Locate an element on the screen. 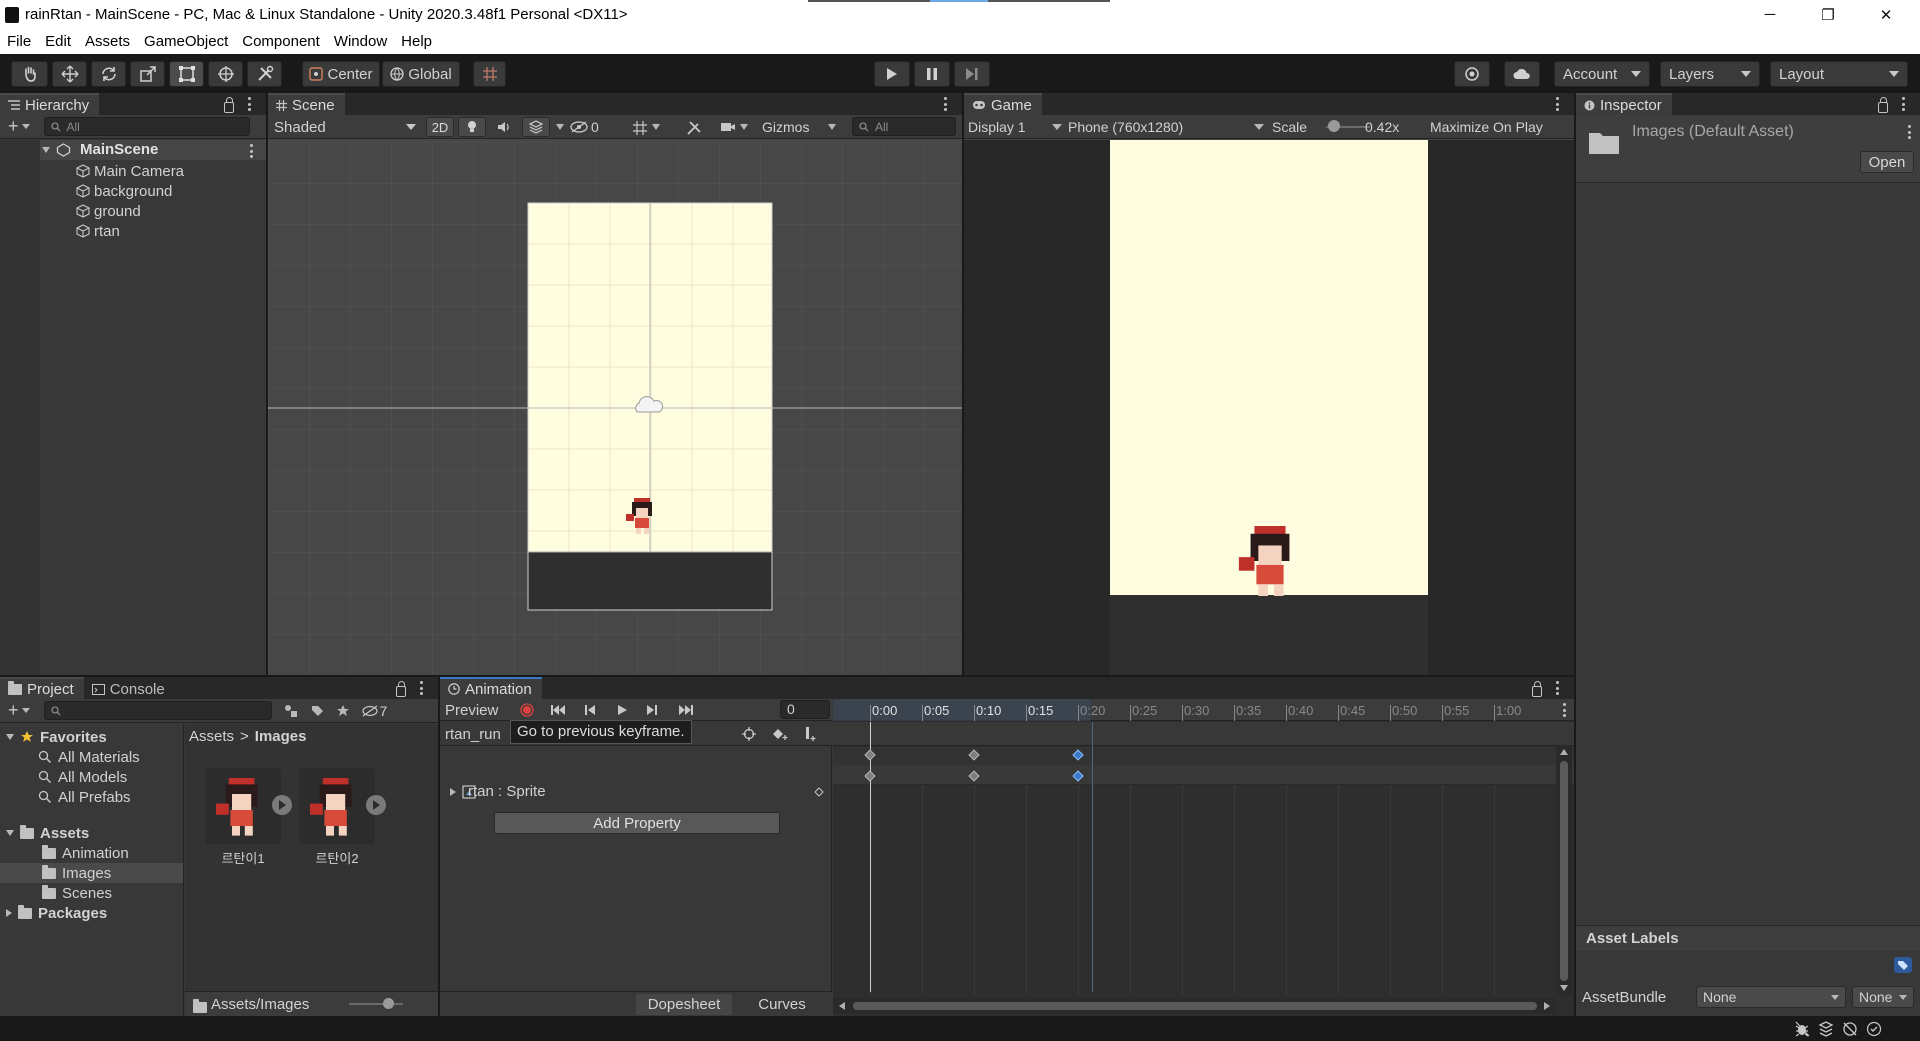 The image size is (1920, 1041). grid-snap-button is located at coordinates (489, 74).